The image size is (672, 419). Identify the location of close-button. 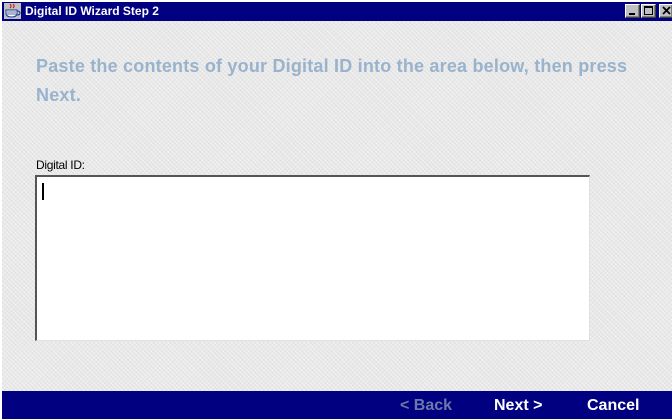
(665, 11).